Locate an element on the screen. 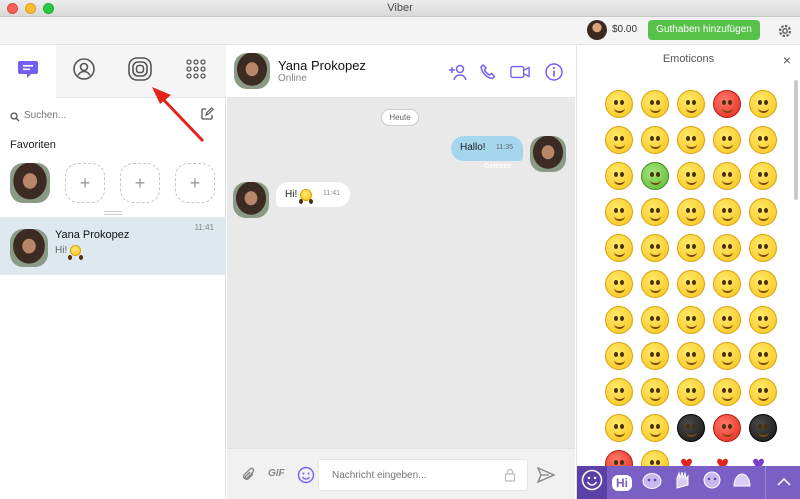 The image size is (800, 499). expand-tabs-button is located at coordinates (782, 482).